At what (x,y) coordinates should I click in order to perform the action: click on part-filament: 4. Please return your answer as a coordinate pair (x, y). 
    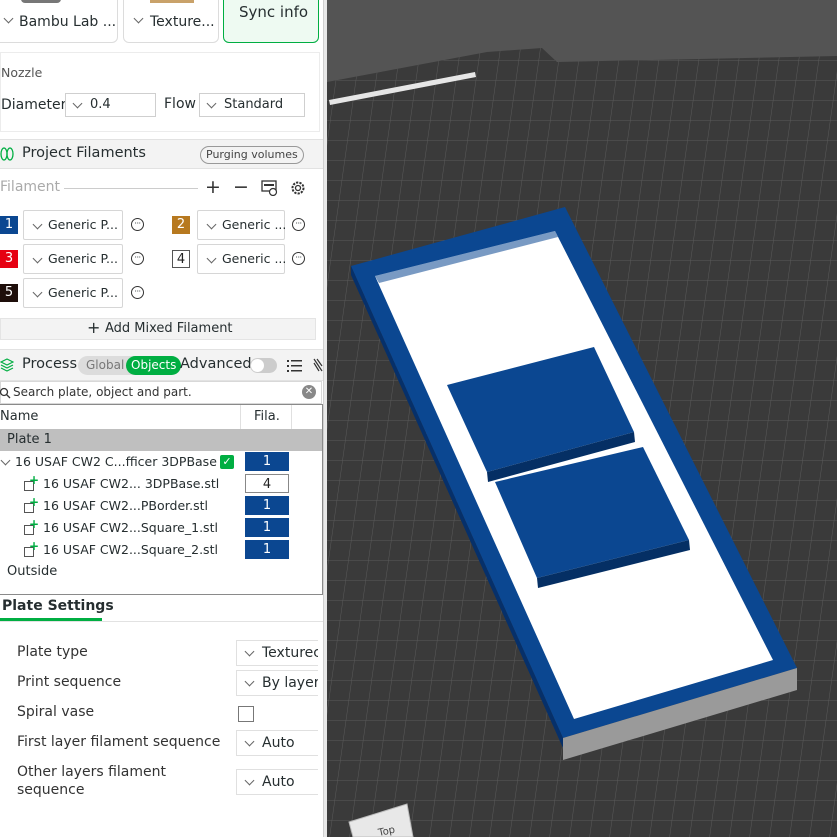
    Looking at the image, I should click on (267, 483).